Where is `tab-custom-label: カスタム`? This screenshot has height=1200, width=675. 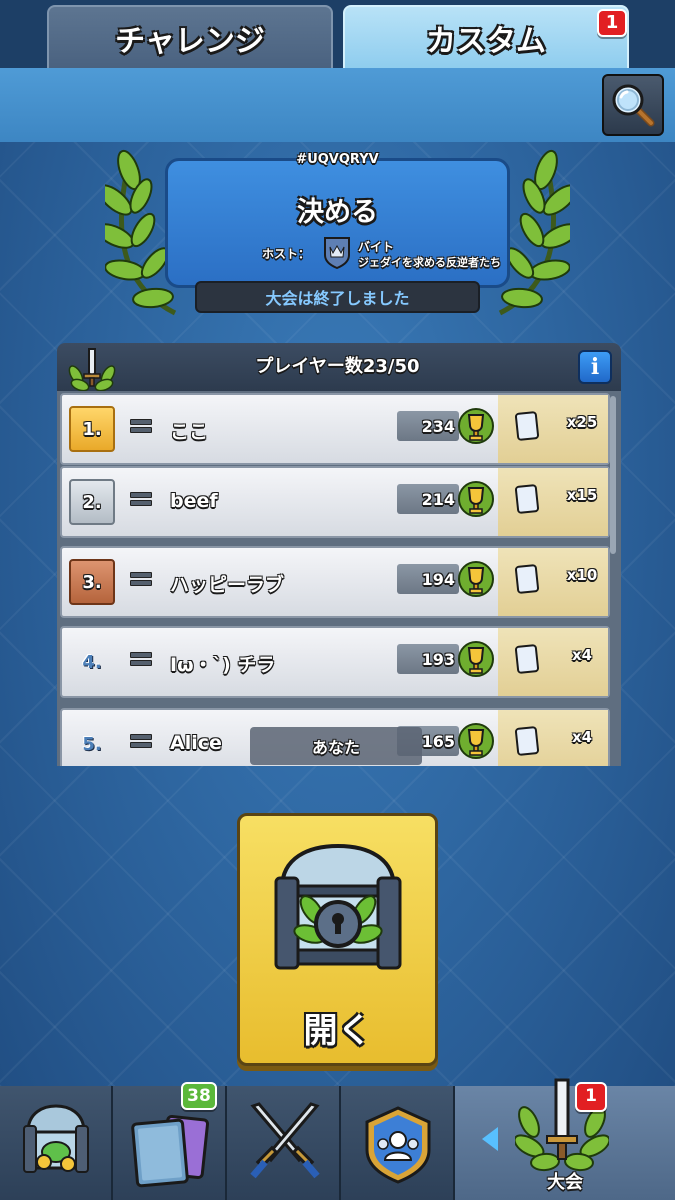
tab-custom-label: カスタム is located at coordinates (486, 41).